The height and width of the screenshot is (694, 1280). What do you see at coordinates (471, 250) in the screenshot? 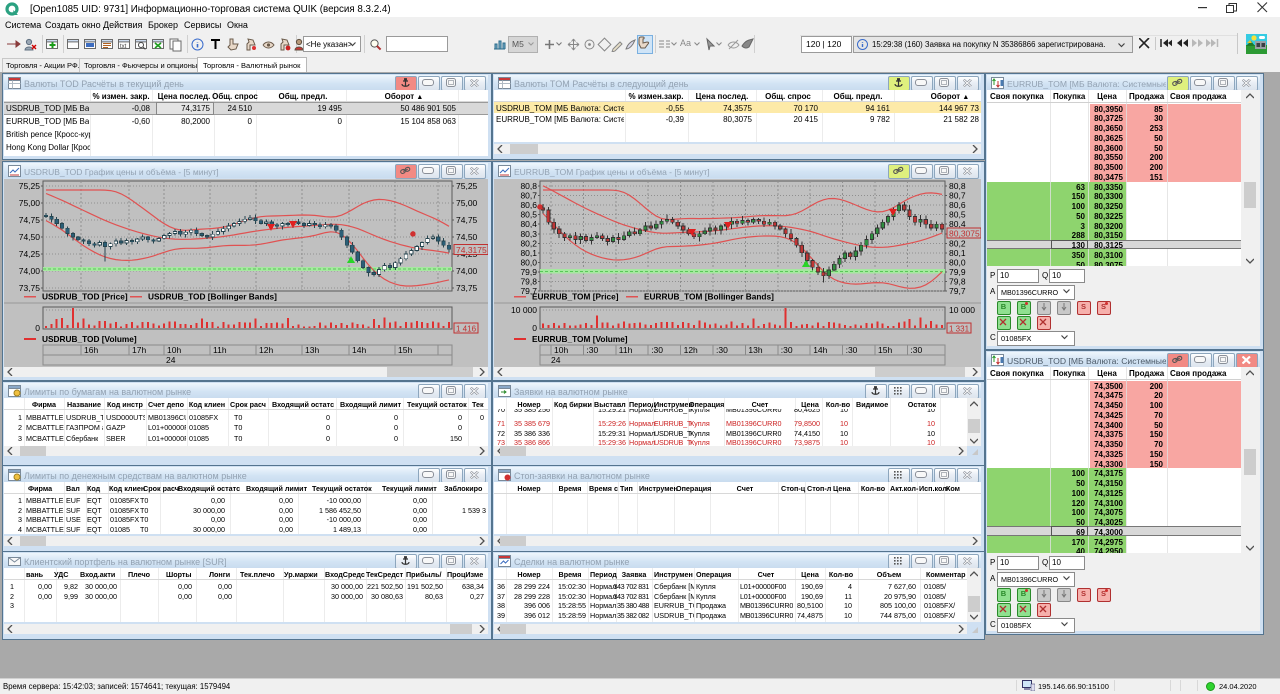
I see `svg-text: 74,3175` at bounding box center [471, 250].